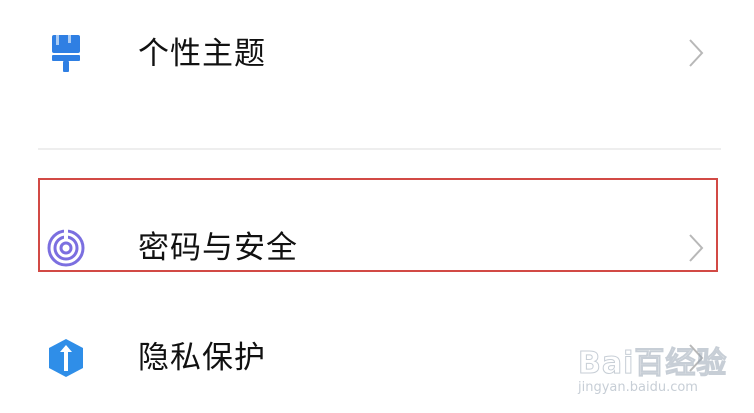 This screenshot has height=413, width=754. I want to click on settings-item-label: 隐私保护, so click(202, 358).